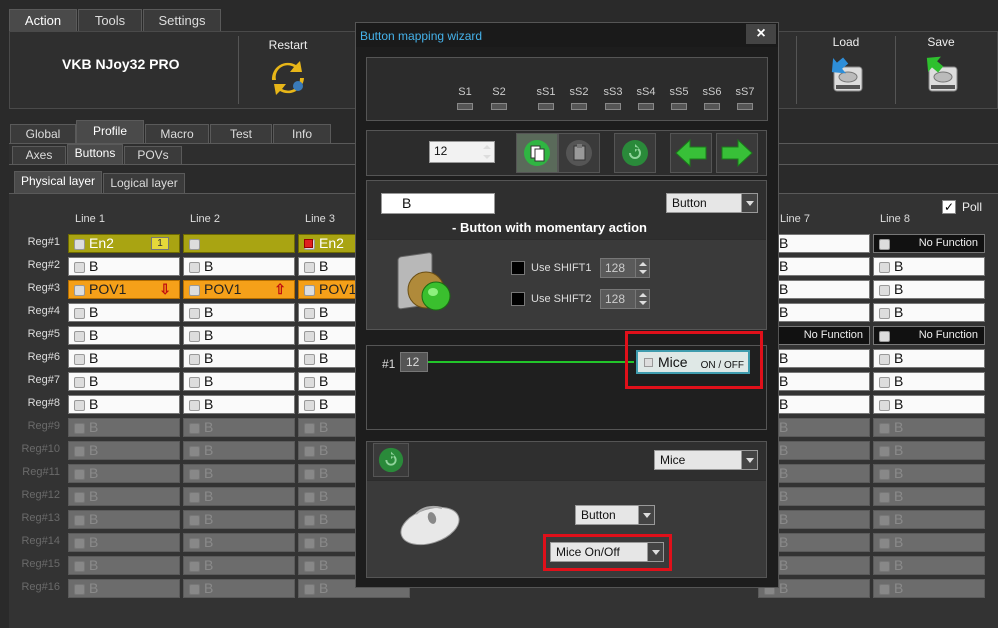  I want to click on category-select: Mice, so click(706, 460).